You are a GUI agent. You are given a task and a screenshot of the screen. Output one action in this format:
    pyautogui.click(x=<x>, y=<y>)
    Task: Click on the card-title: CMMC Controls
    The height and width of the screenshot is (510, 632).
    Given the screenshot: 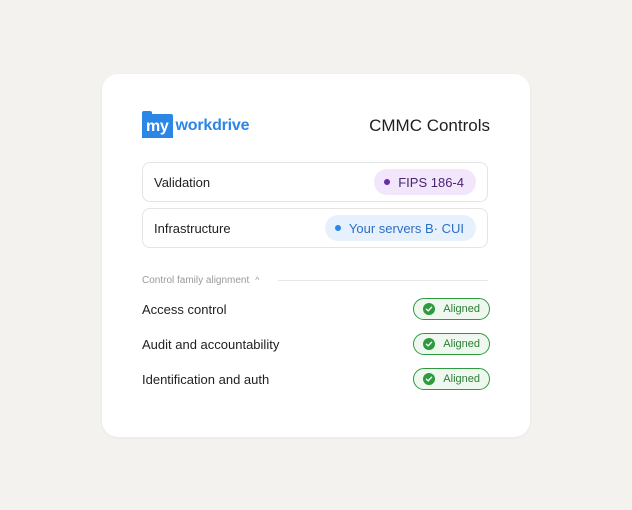 What is the action you would take?
    pyautogui.click(x=429, y=125)
    